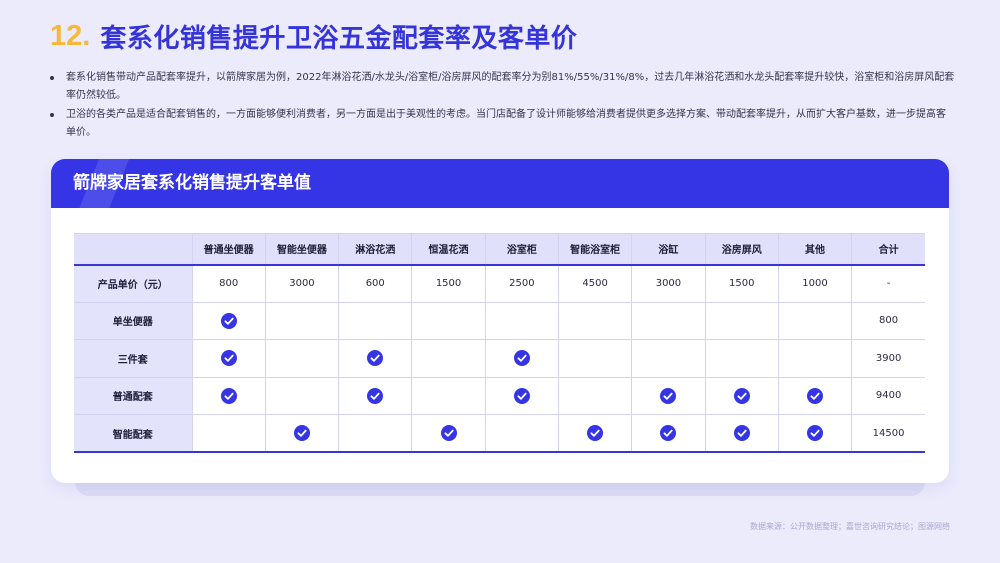 The height and width of the screenshot is (563, 1000). I want to click on page-title: 12. 套系化销售提升卫浴五金配套率及客单价, so click(313, 36).